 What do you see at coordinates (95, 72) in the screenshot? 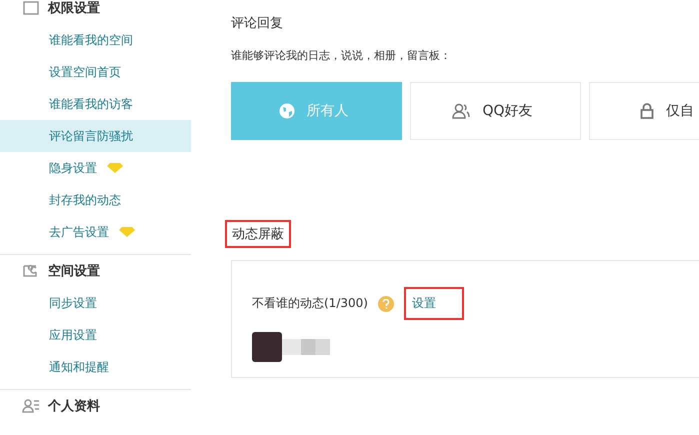
I see `sidebar-item: 设置空间首页` at bounding box center [95, 72].